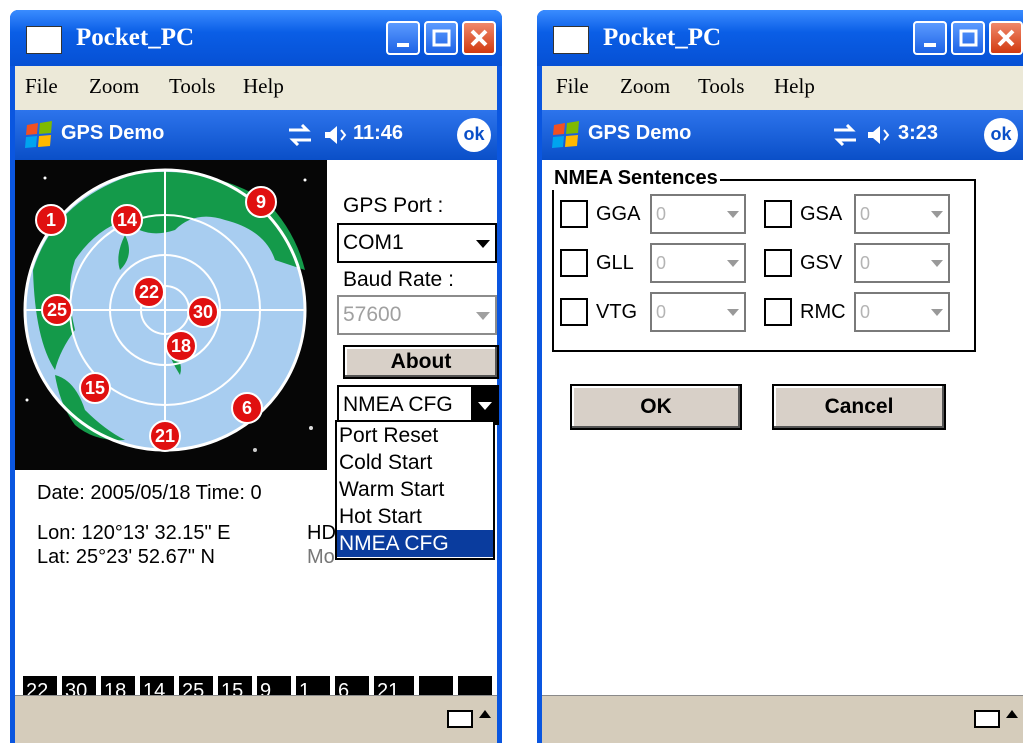 This screenshot has width=1023, height=749. What do you see at coordinates (51, 220) in the screenshot?
I see `satellite-marker: 1` at bounding box center [51, 220].